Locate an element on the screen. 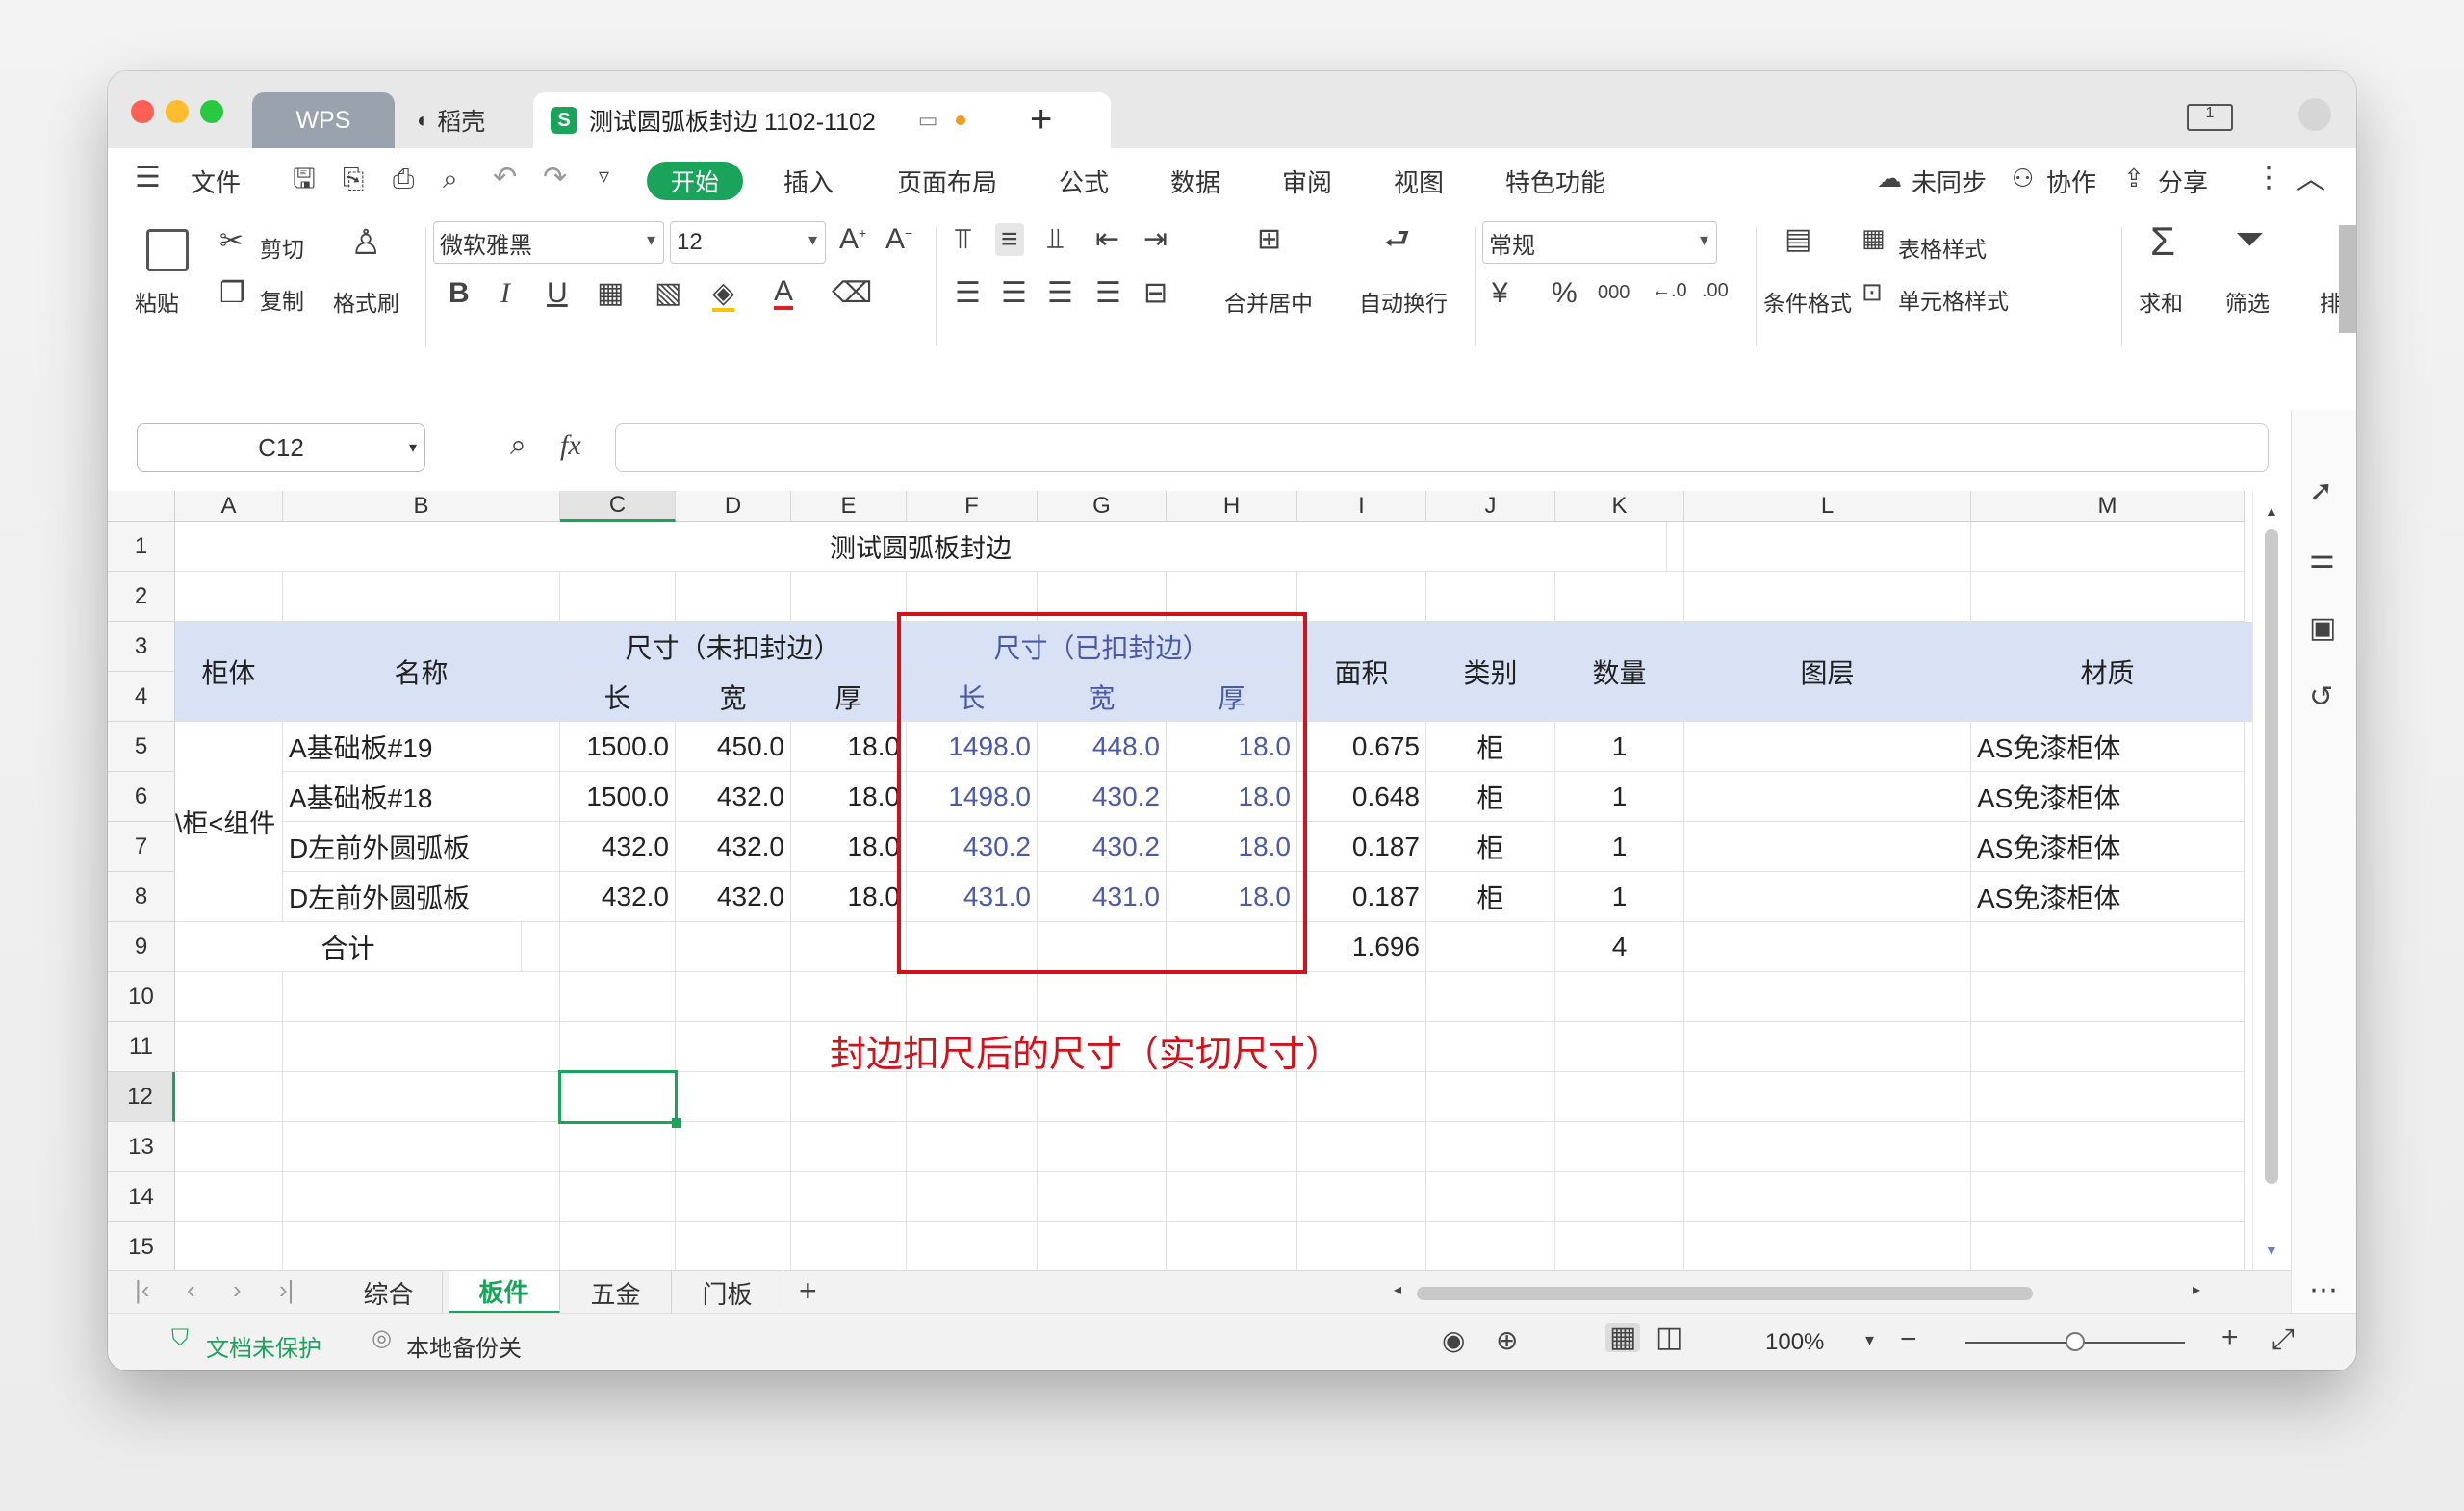 The height and width of the screenshot is (1511, 2464). table-style-button: 表格样式 is located at coordinates (1942, 247).